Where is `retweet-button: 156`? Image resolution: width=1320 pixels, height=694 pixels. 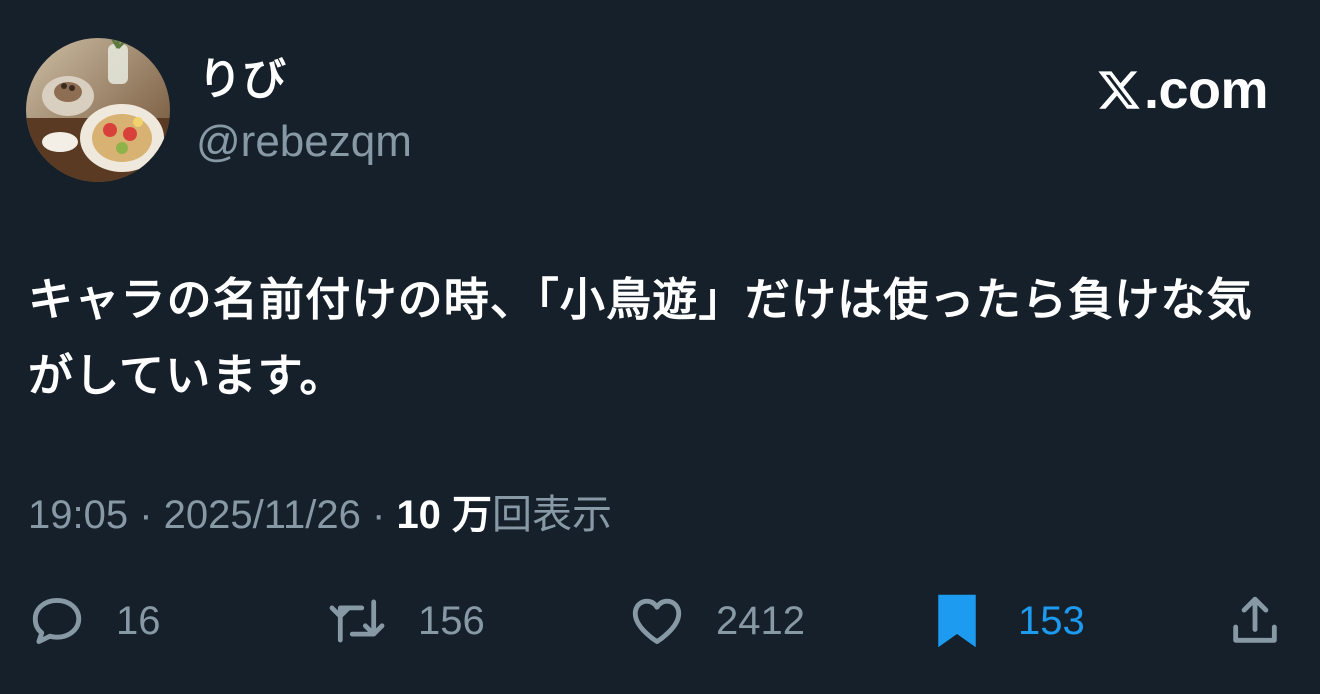 retweet-button: 156 is located at coordinates (405, 621).